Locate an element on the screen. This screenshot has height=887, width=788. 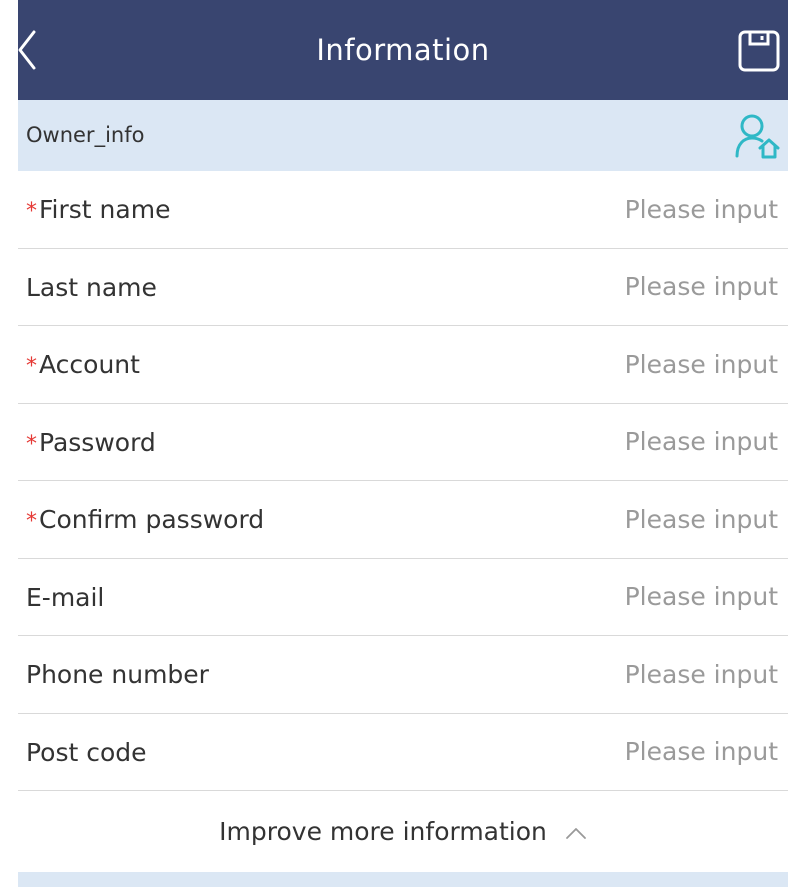
field-label: Phone number is located at coordinates (117, 674).